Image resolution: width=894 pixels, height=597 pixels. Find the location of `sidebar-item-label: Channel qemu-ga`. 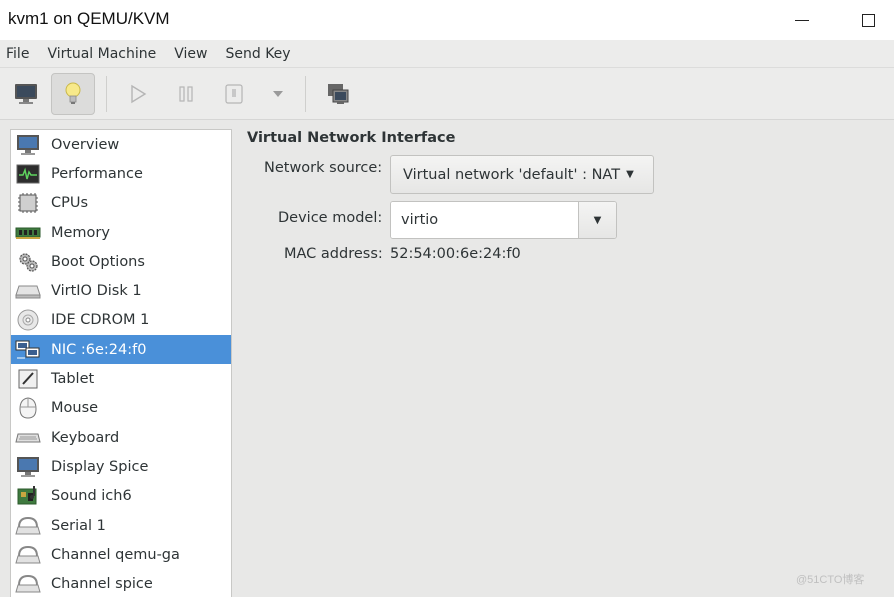

sidebar-item-label: Channel qemu-ga is located at coordinates (115, 554).